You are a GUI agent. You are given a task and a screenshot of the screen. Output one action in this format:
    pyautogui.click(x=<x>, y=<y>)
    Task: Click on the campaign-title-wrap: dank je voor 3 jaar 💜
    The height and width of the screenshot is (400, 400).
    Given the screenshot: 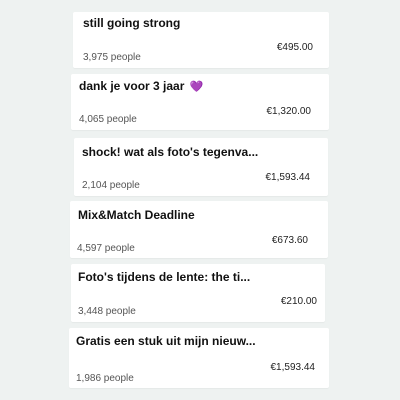 What is the action you would take?
    pyautogui.click(x=141, y=86)
    